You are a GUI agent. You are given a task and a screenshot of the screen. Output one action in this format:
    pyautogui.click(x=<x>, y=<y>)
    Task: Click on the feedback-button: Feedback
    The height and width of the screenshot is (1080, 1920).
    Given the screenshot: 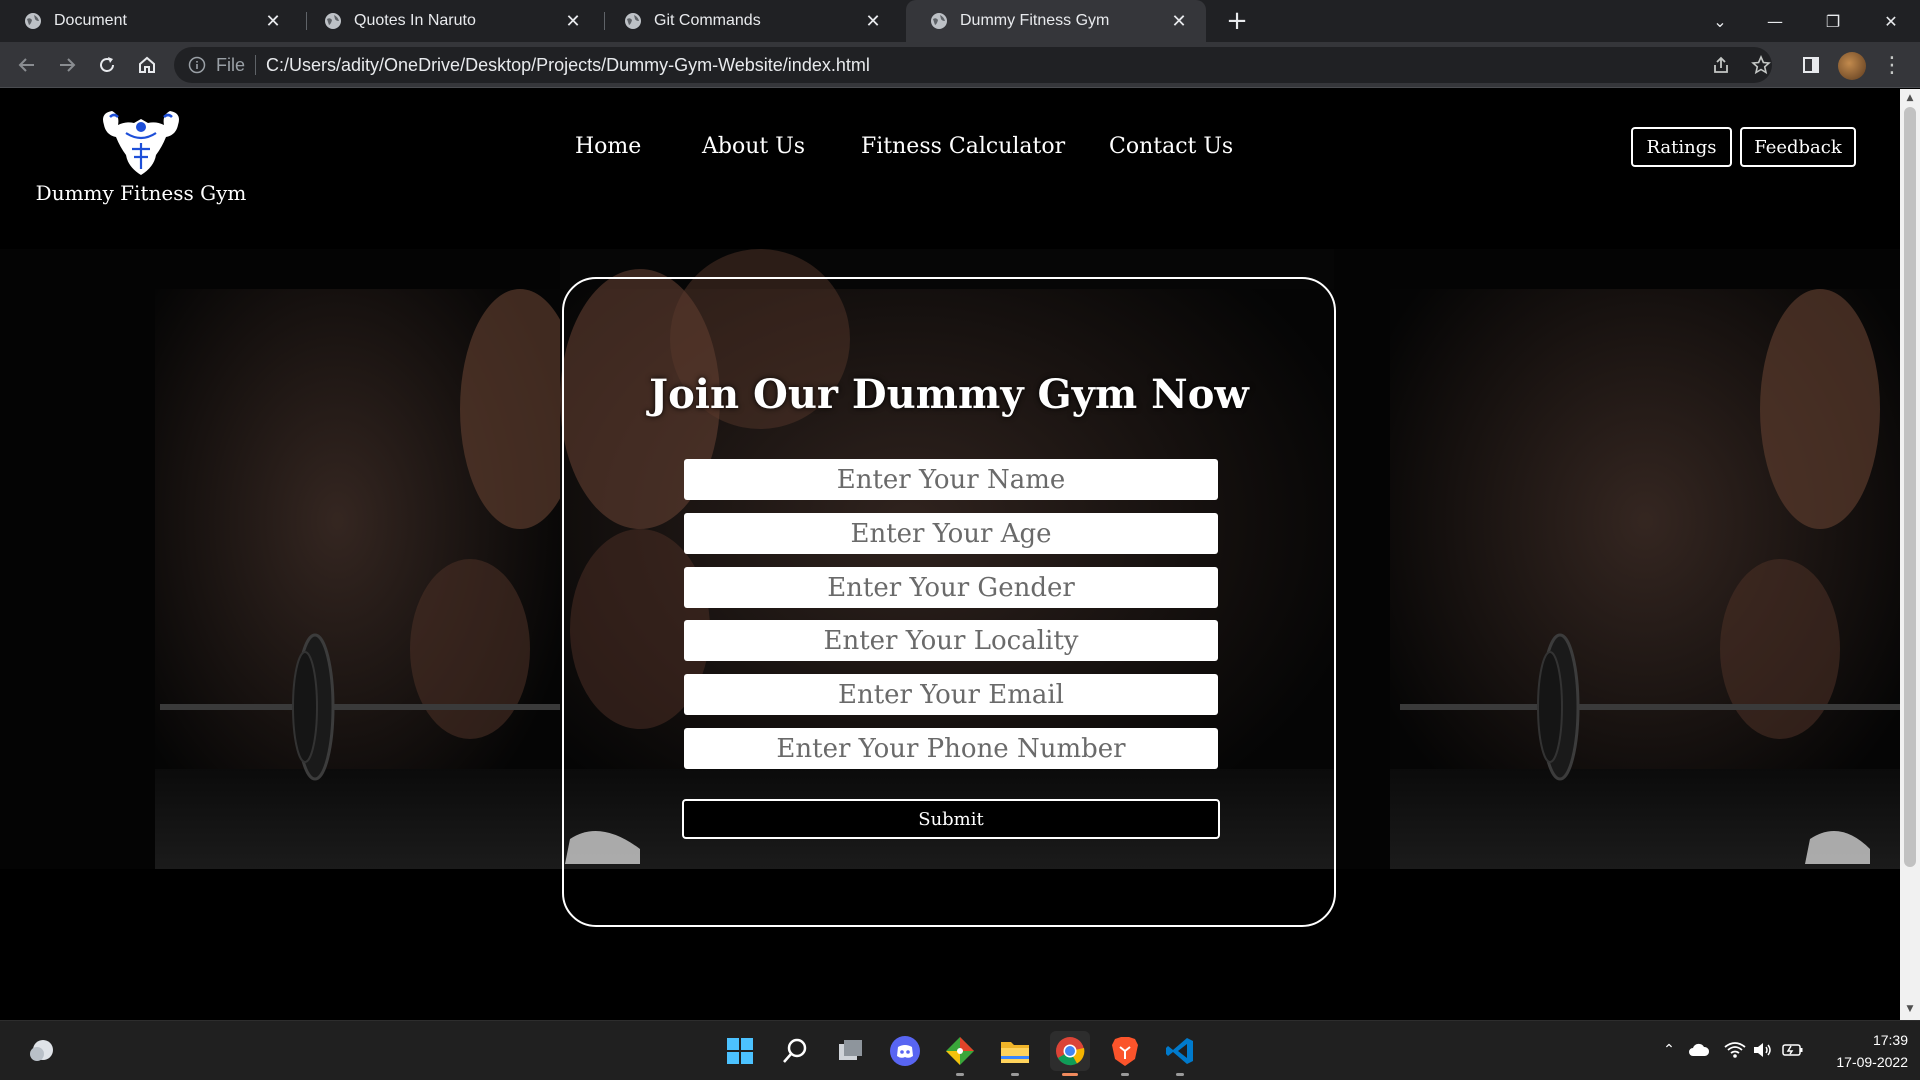 What is the action you would take?
    pyautogui.click(x=1798, y=147)
    